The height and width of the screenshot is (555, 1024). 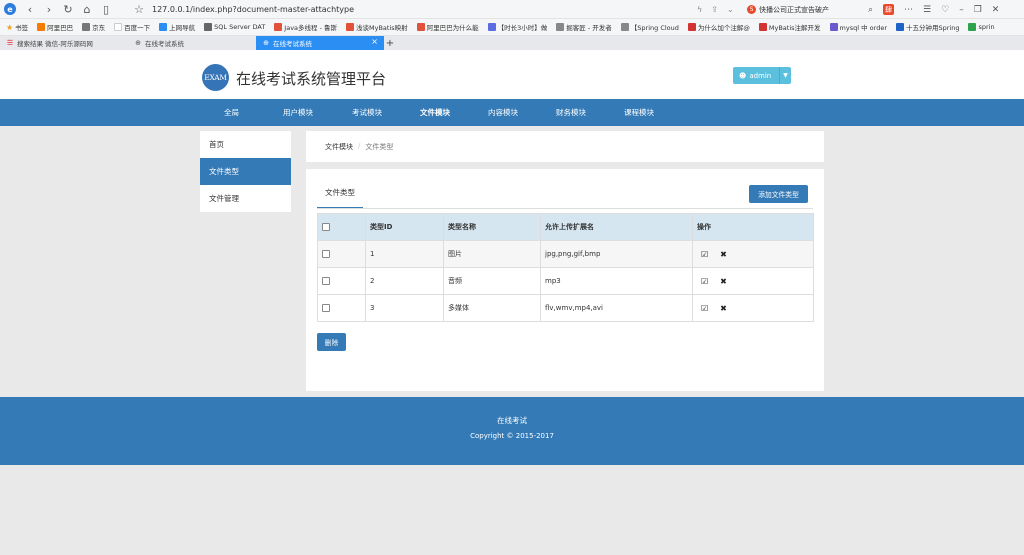 What do you see at coordinates (945, 10) in the screenshot?
I see `shield-icon: ♡` at bounding box center [945, 10].